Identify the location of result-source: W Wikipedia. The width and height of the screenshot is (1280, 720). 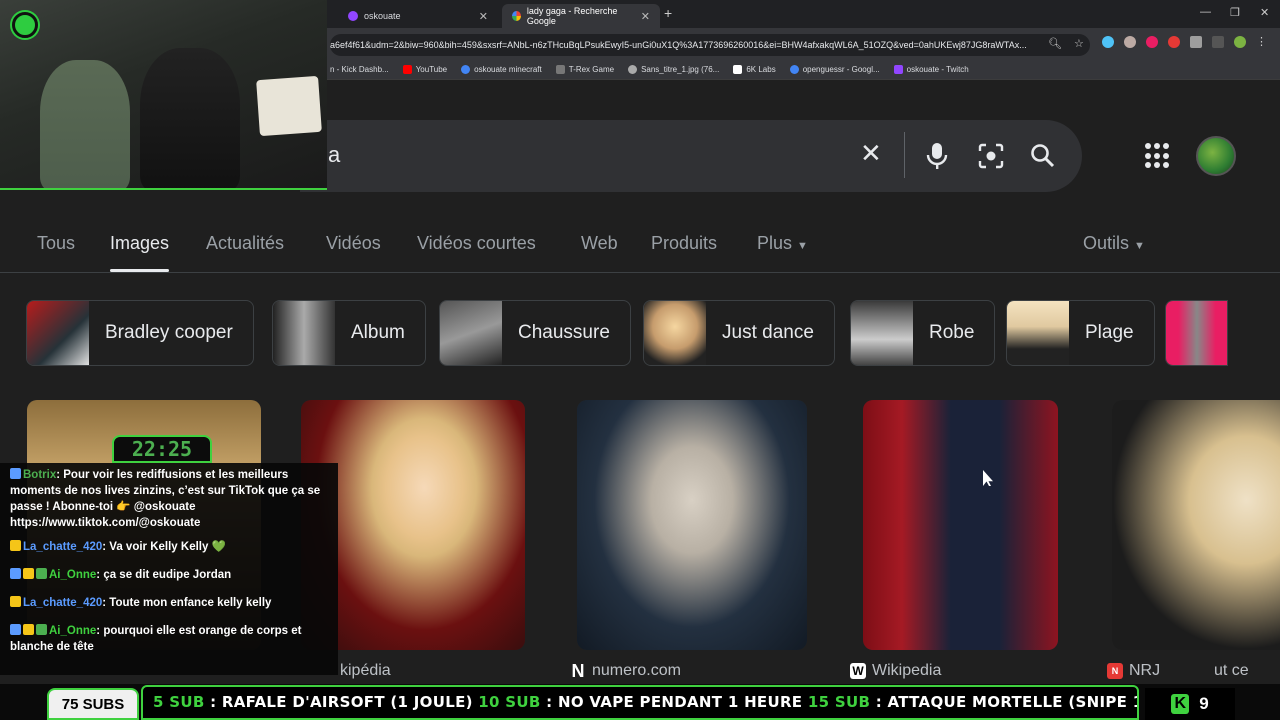
(895, 671).